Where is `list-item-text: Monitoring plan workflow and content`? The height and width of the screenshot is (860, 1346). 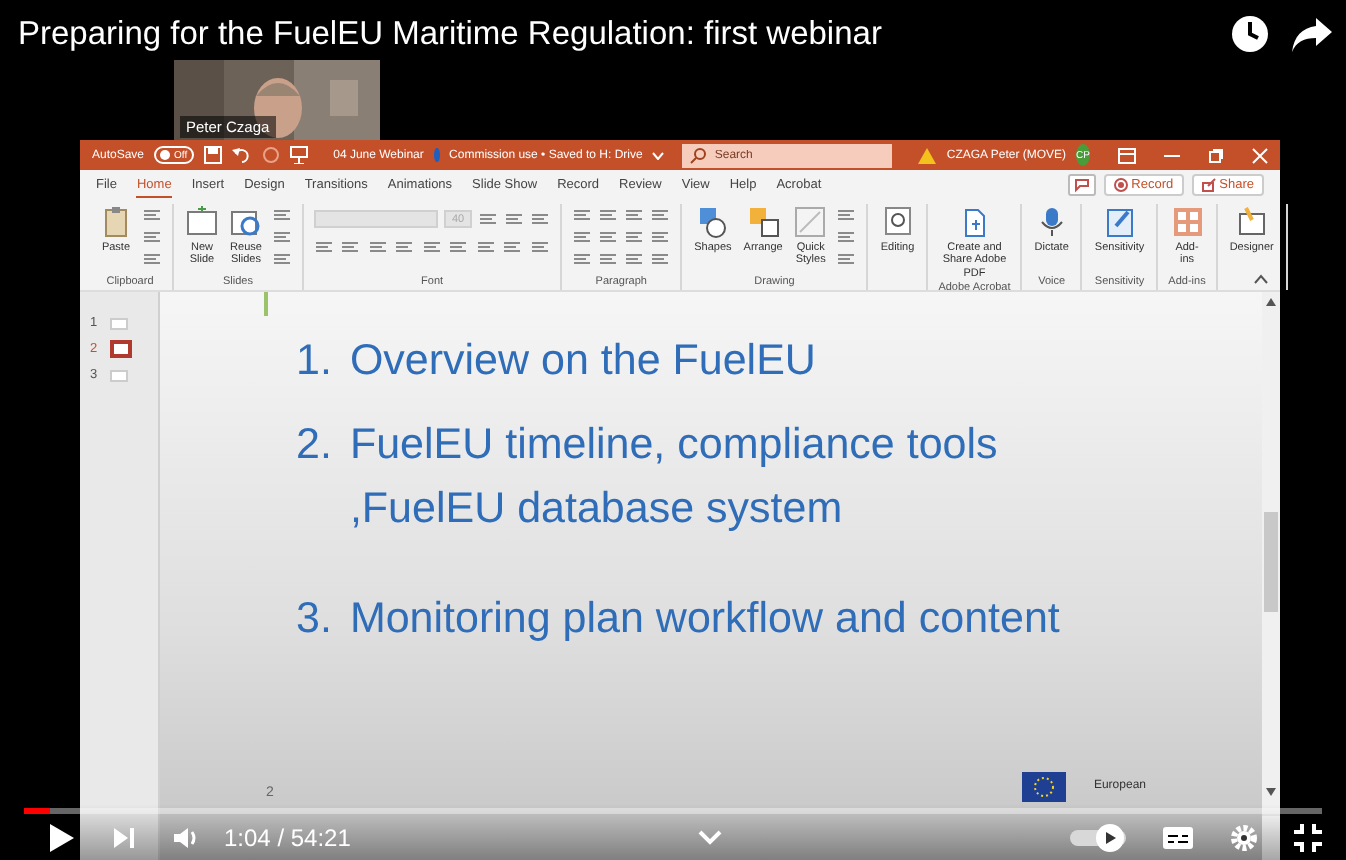
list-item-text: Monitoring plan workflow and content is located at coordinates (704, 620).